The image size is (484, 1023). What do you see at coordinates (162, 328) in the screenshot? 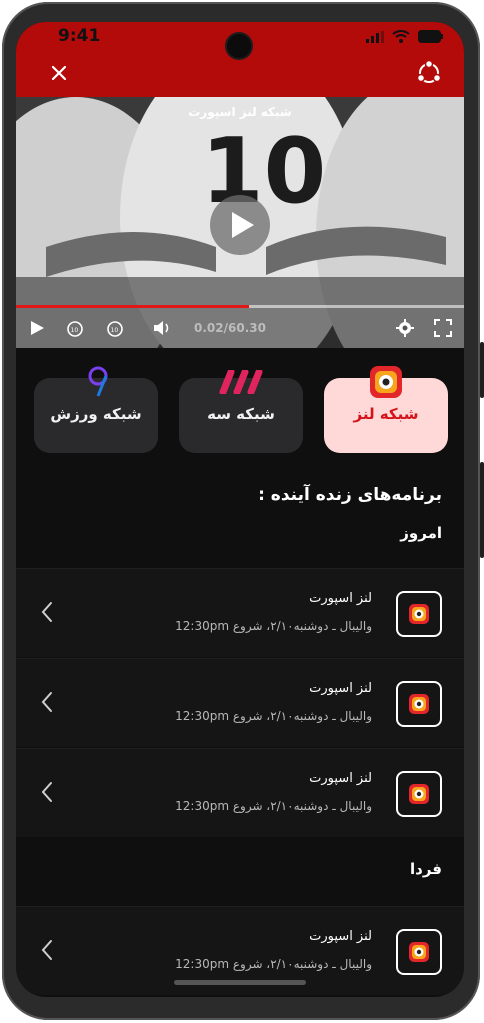
I see `volume-icon` at bounding box center [162, 328].